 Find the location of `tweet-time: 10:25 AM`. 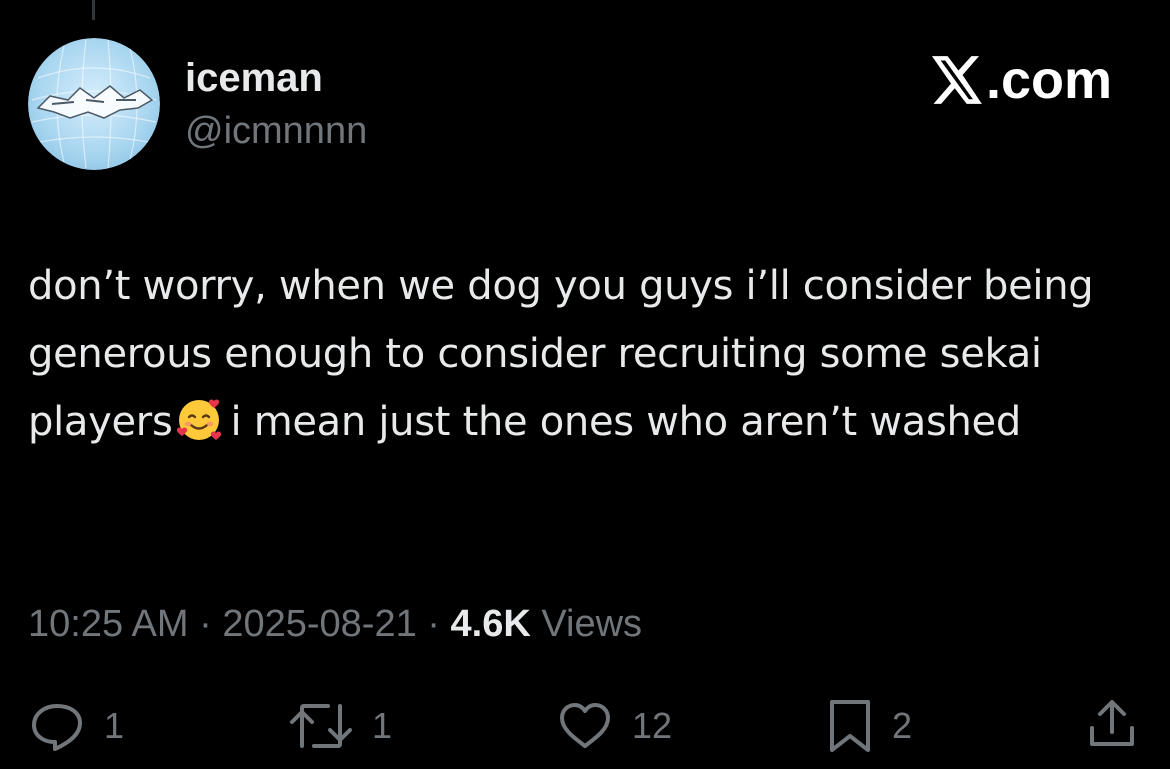

tweet-time: 10:25 AM is located at coordinates (108, 624).